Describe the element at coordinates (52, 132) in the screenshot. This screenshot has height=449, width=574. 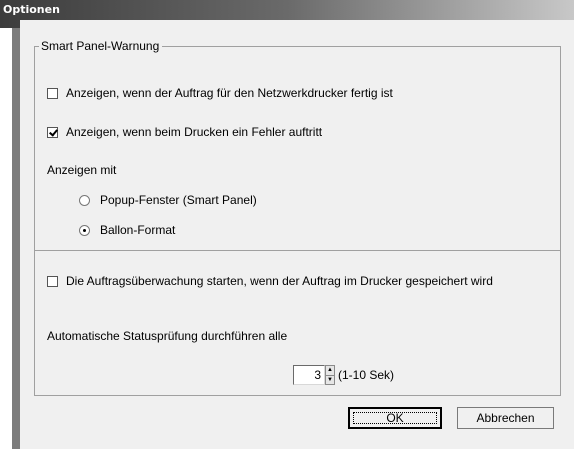
I see `print-error-checkbox` at that location.